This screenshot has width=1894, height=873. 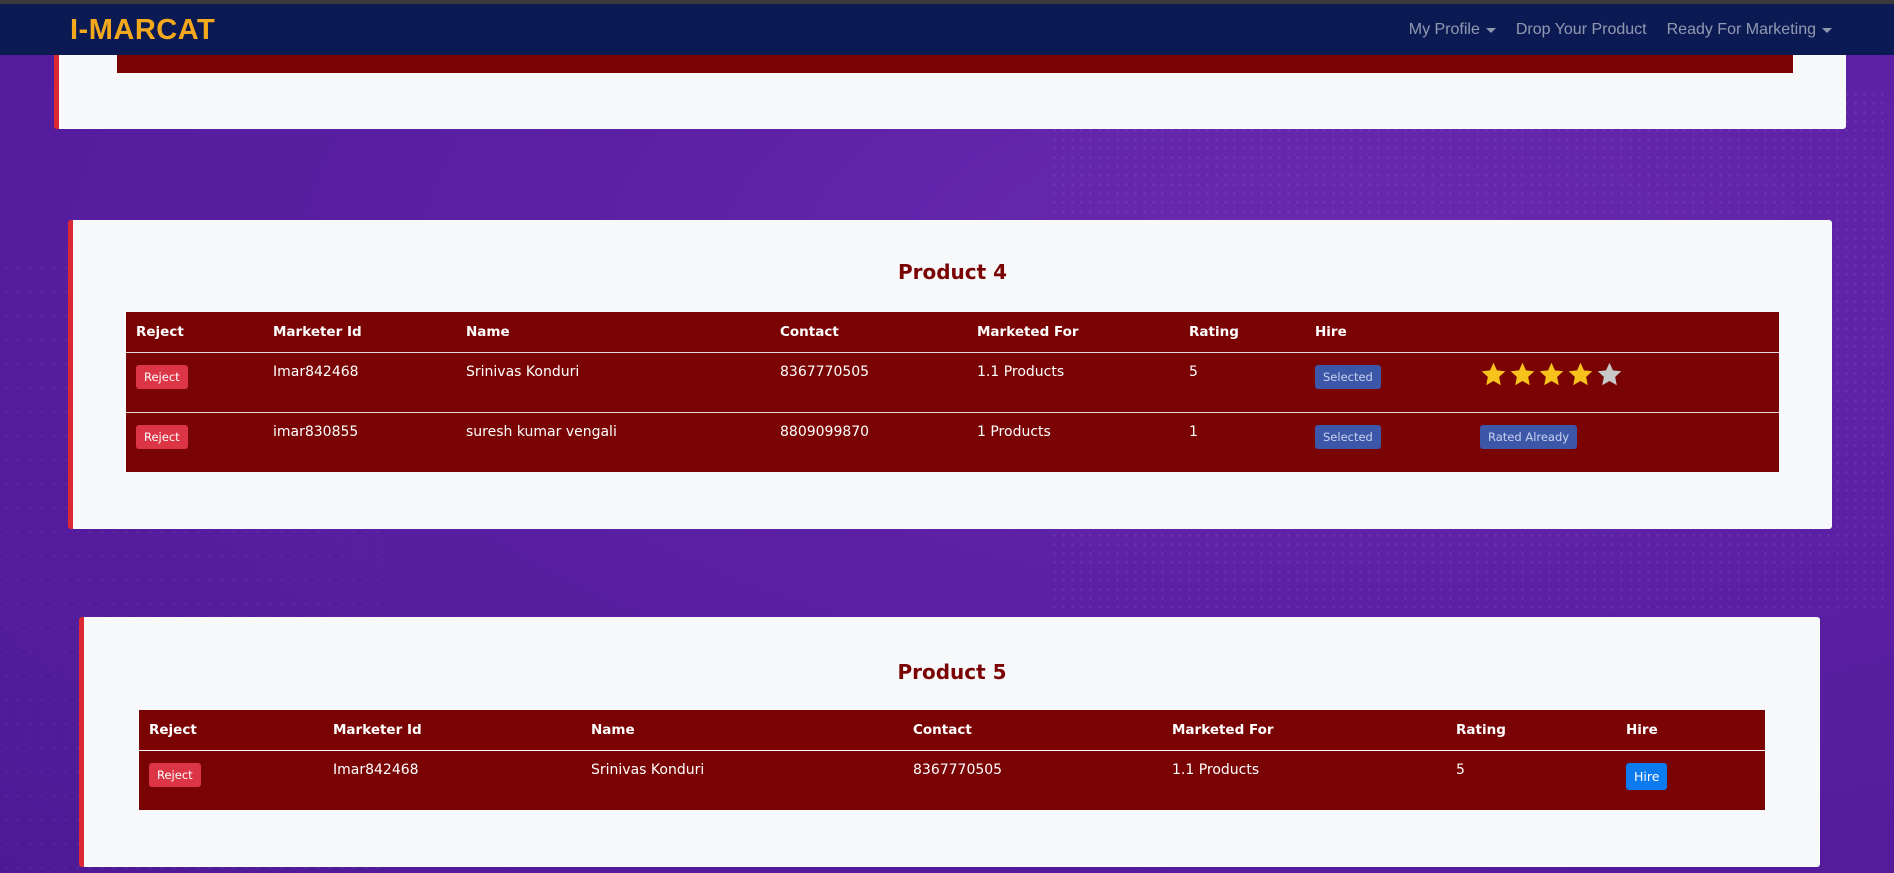 I want to click on product-title: Product 5, so click(x=952, y=672).